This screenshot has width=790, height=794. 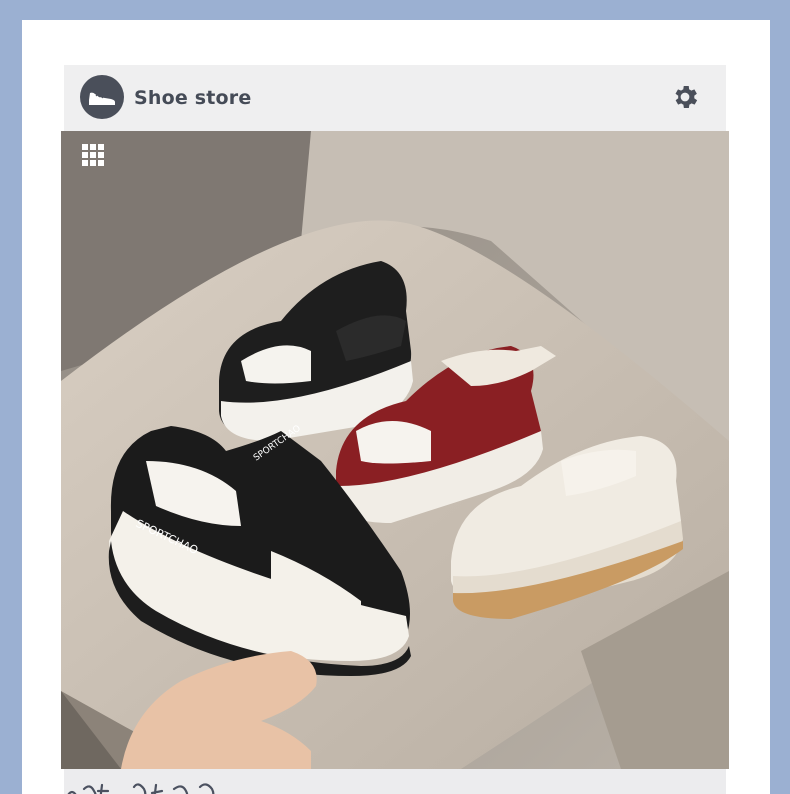 I want to click on store-logo, so click(x=102, y=97).